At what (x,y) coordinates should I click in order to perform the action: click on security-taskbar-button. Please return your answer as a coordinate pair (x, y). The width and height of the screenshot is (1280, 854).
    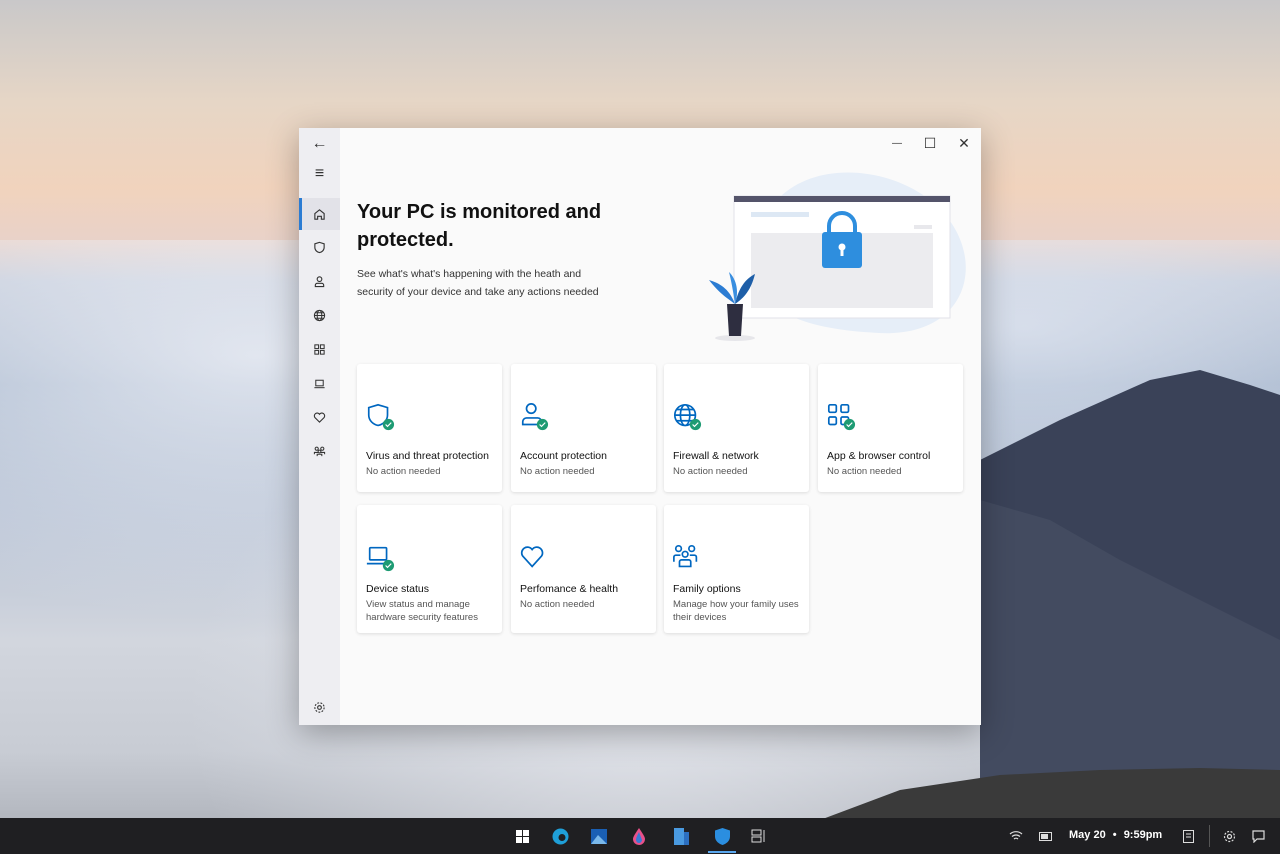
    Looking at the image, I should click on (722, 836).